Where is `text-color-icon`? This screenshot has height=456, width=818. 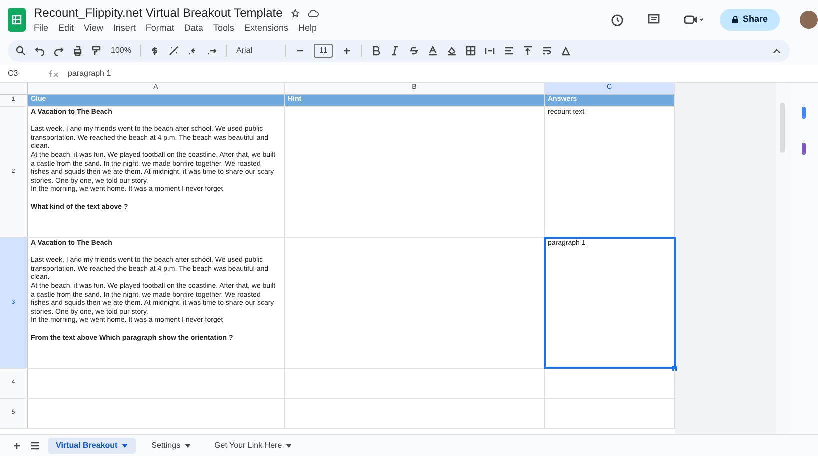
text-color-icon is located at coordinates (433, 51).